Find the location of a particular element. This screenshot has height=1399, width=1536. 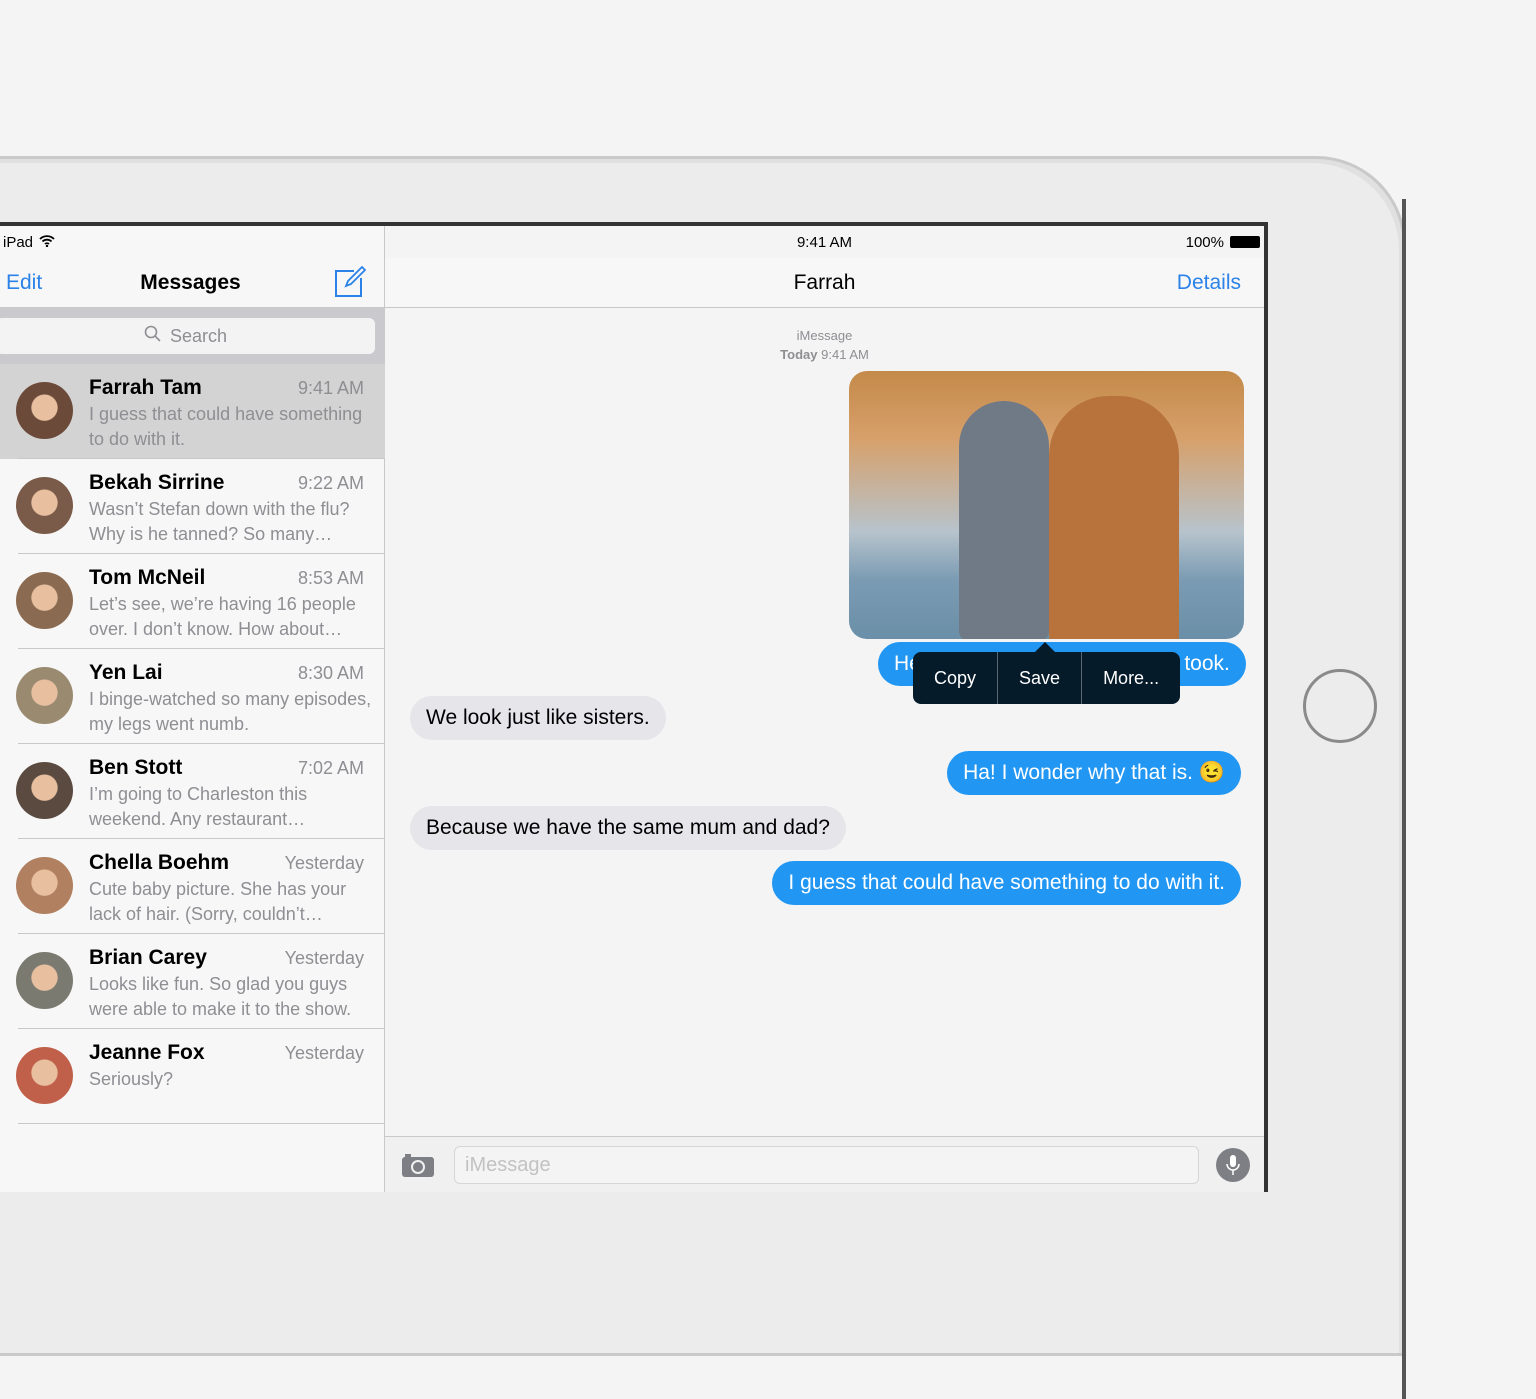

message-bubble: Ha! I wonder why that is. 😉 is located at coordinates (1094, 773).